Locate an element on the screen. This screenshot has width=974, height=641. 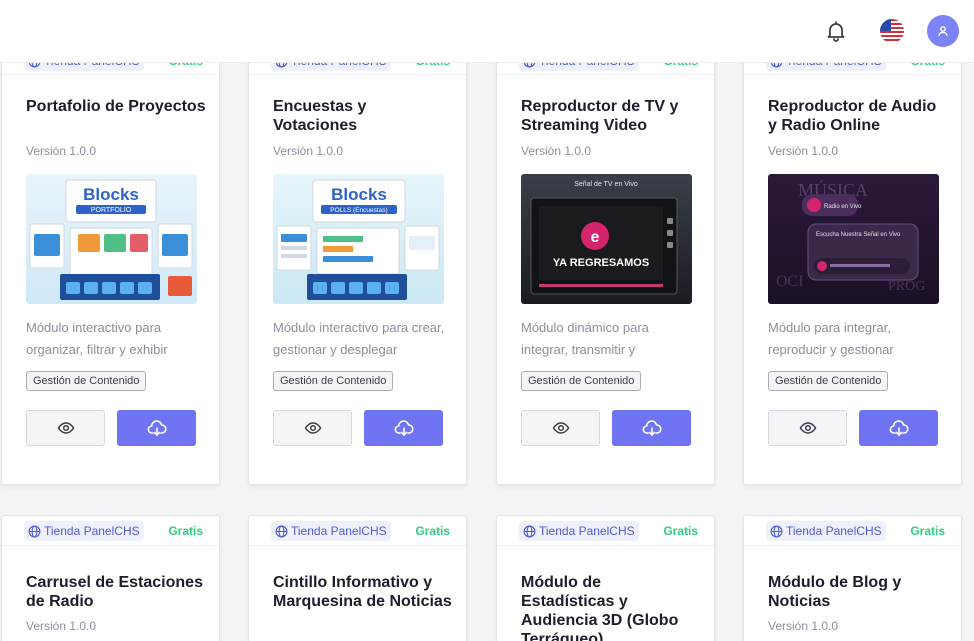
user-avatar is located at coordinates (943, 31).